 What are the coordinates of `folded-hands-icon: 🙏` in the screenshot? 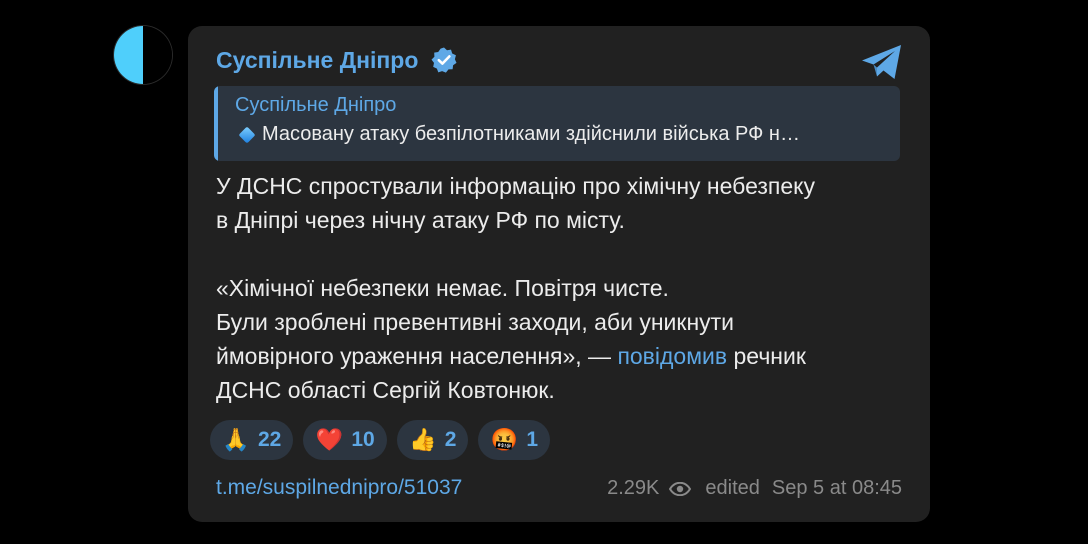 It's located at (236, 439).